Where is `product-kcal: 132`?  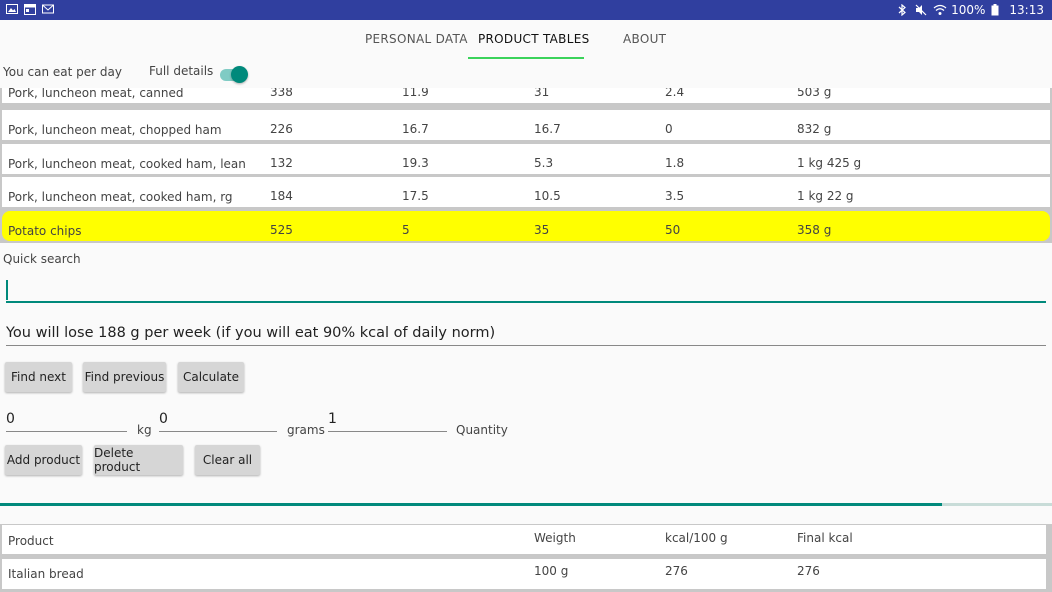 product-kcal: 132 is located at coordinates (281, 163).